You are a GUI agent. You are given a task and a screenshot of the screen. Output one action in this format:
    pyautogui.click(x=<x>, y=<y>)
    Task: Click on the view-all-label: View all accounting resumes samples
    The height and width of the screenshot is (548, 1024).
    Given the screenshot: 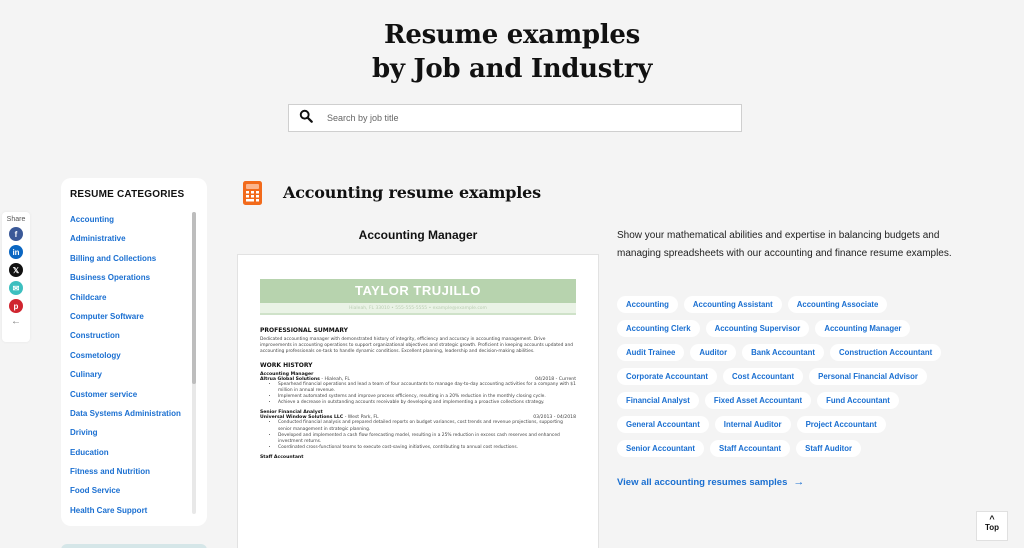 What is the action you would take?
    pyautogui.click(x=702, y=482)
    